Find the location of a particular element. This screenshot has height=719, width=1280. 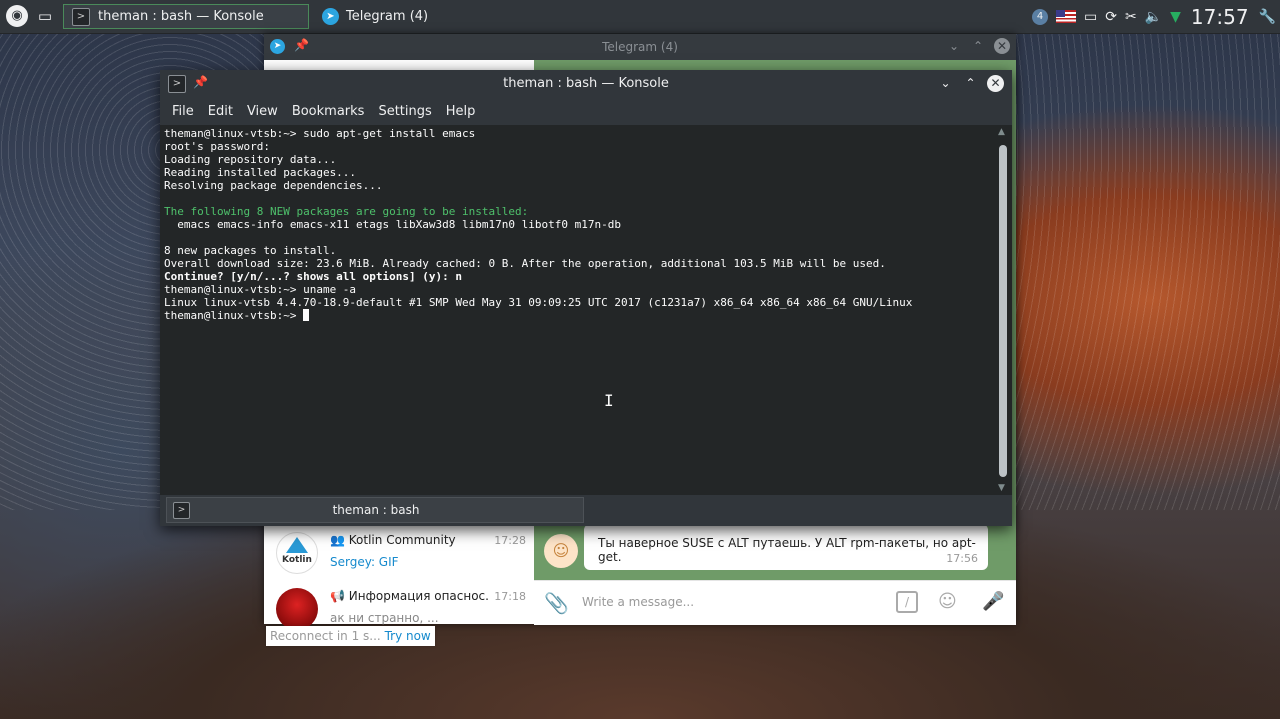

volume-icon: 🔈 is located at coordinates (1153, 17).